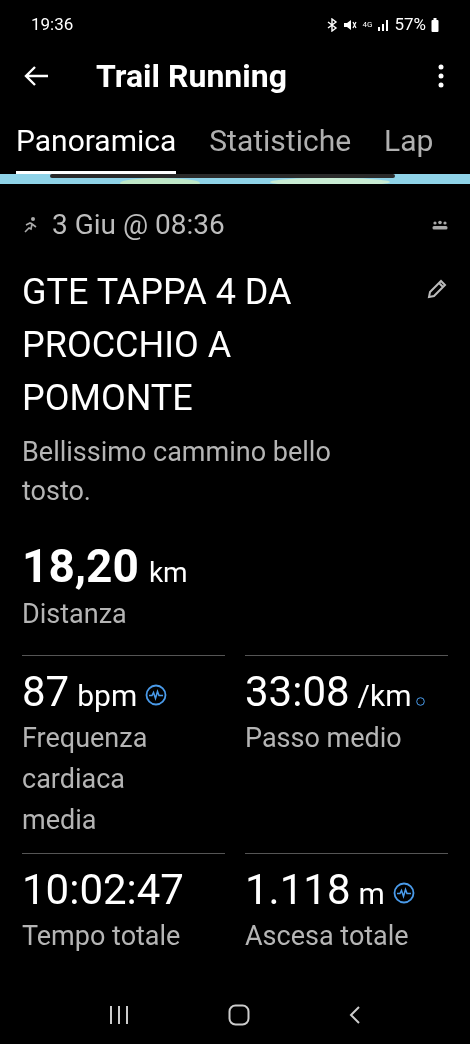  I want to click on stat-label: Tempo totale, so click(102, 936).